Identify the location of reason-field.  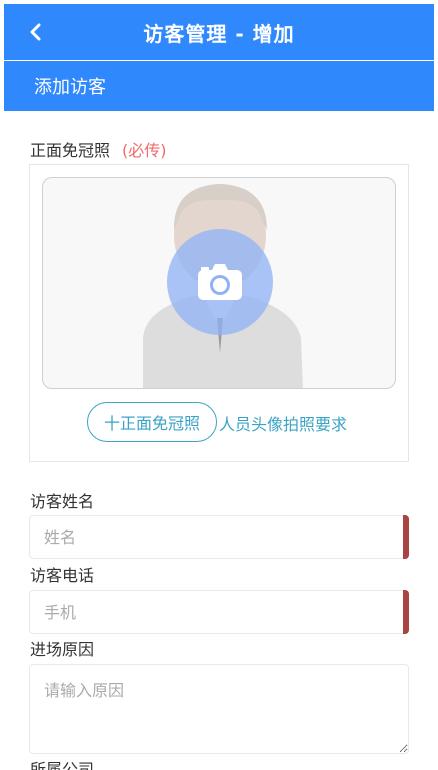
(219, 709).